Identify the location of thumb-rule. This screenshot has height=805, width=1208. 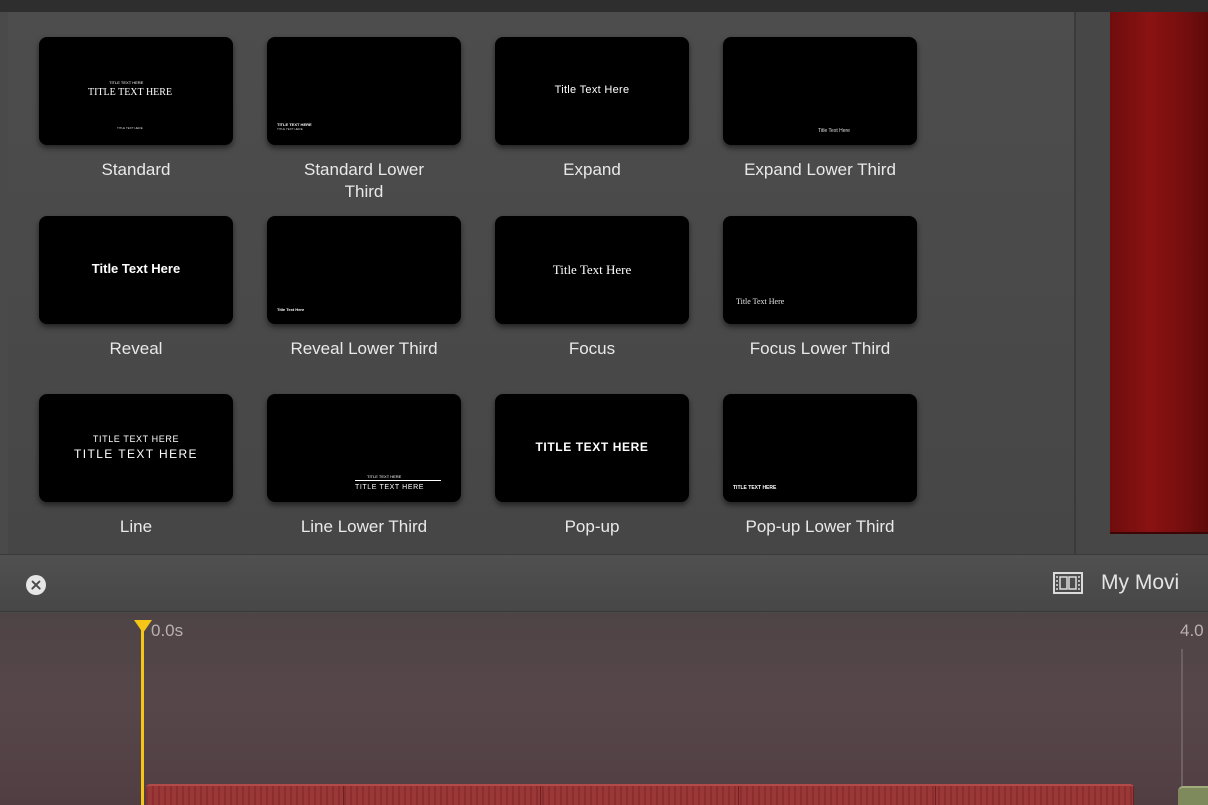
(398, 480).